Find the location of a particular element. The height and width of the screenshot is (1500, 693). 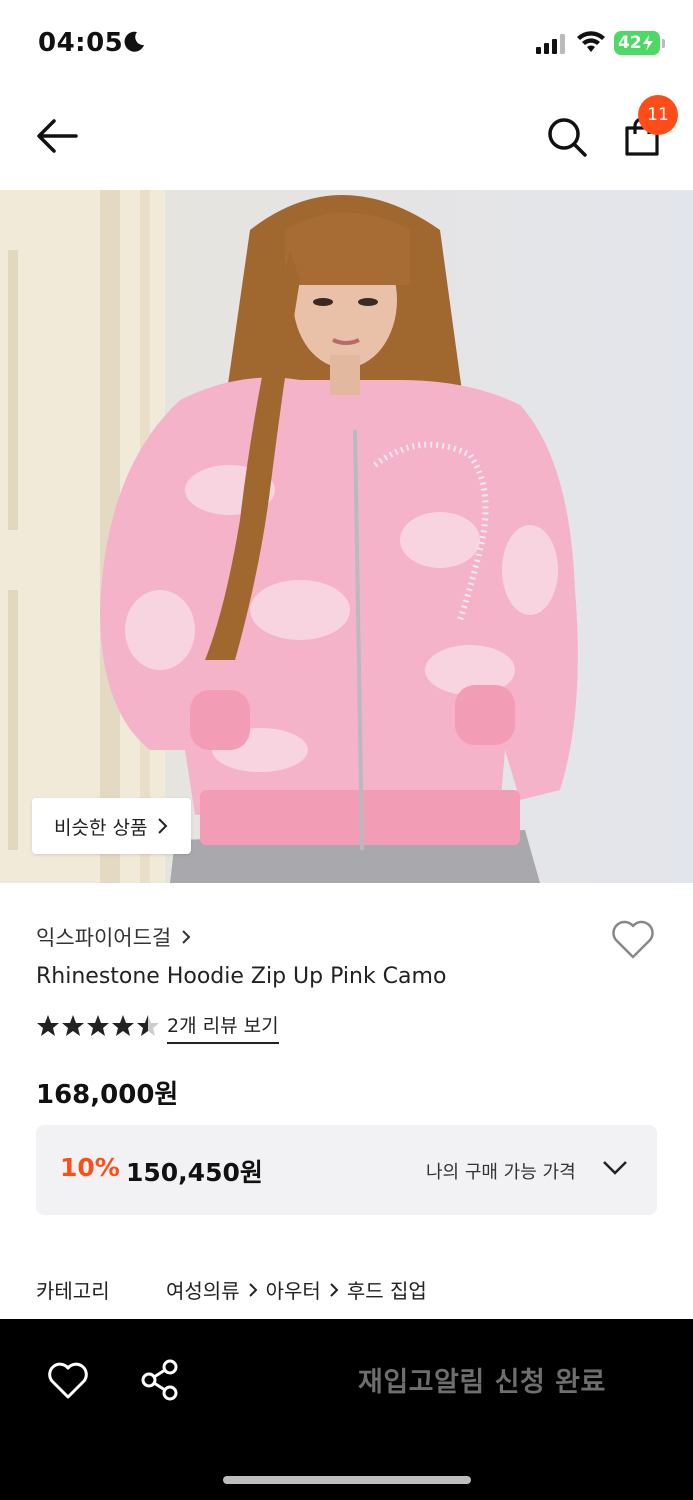

battery-icon: 42 is located at coordinates (637, 43).